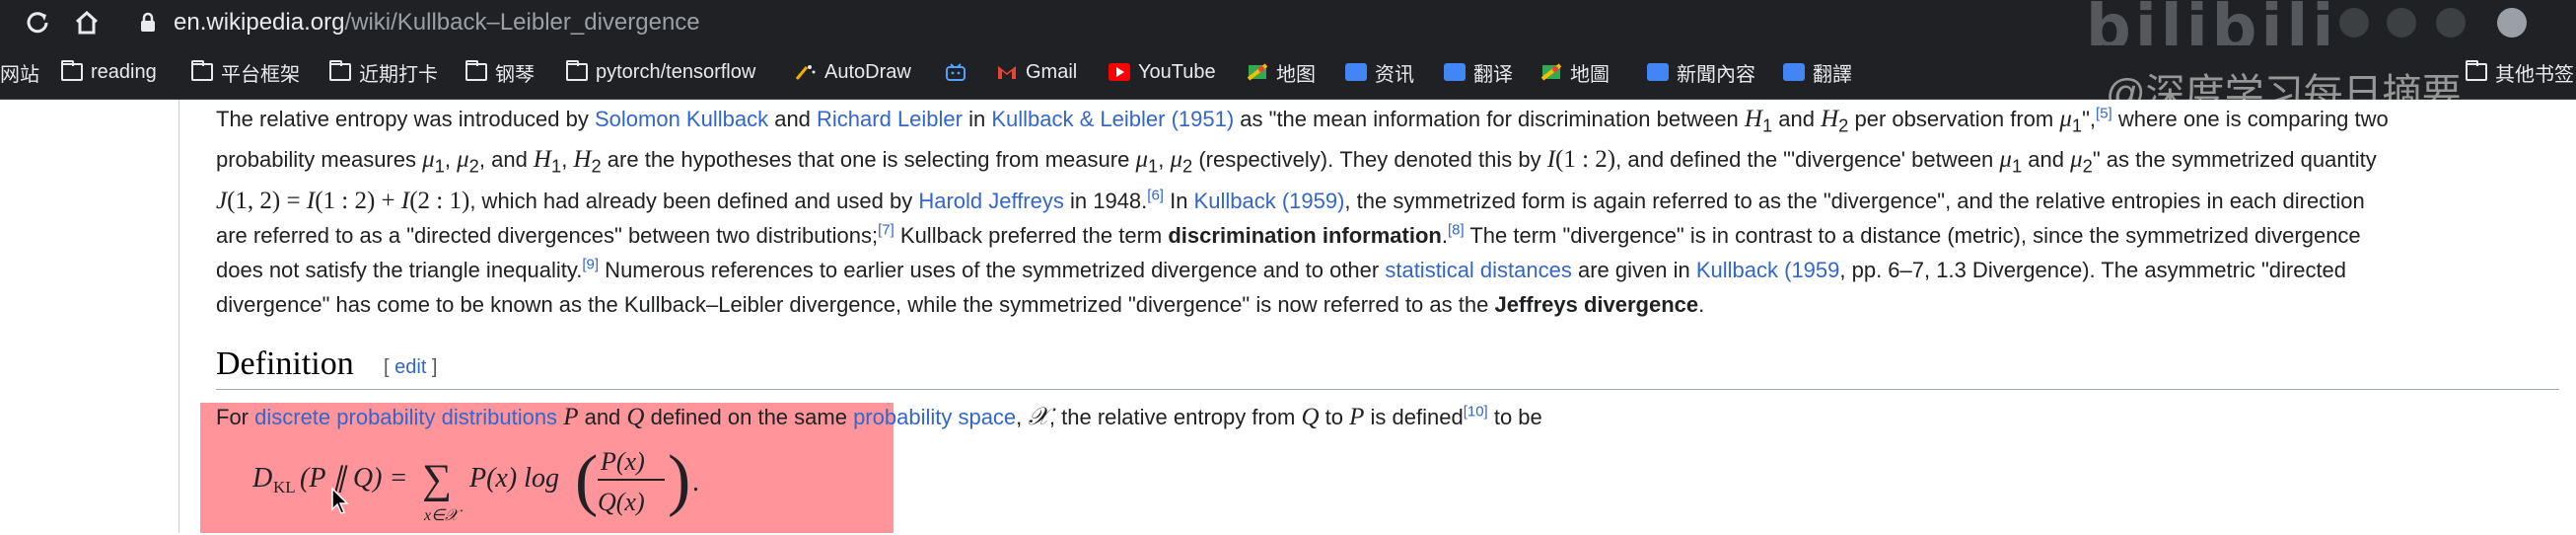  Describe the element at coordinates (890, 119) in the screenshot. I see `link-richard-leibler: Richard Leibler` at that location.